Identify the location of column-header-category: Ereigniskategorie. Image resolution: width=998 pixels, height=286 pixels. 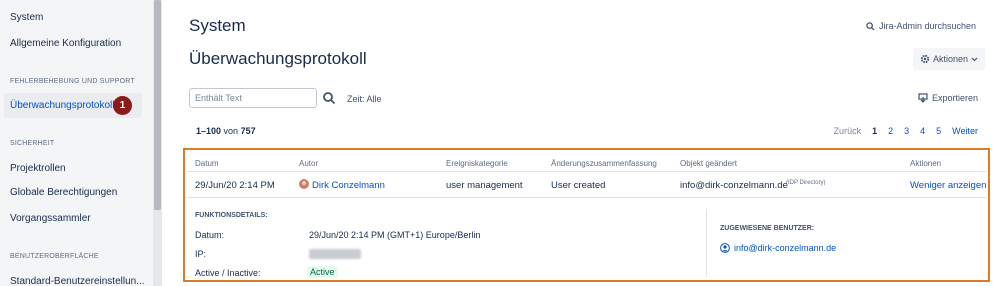
(477, 163).